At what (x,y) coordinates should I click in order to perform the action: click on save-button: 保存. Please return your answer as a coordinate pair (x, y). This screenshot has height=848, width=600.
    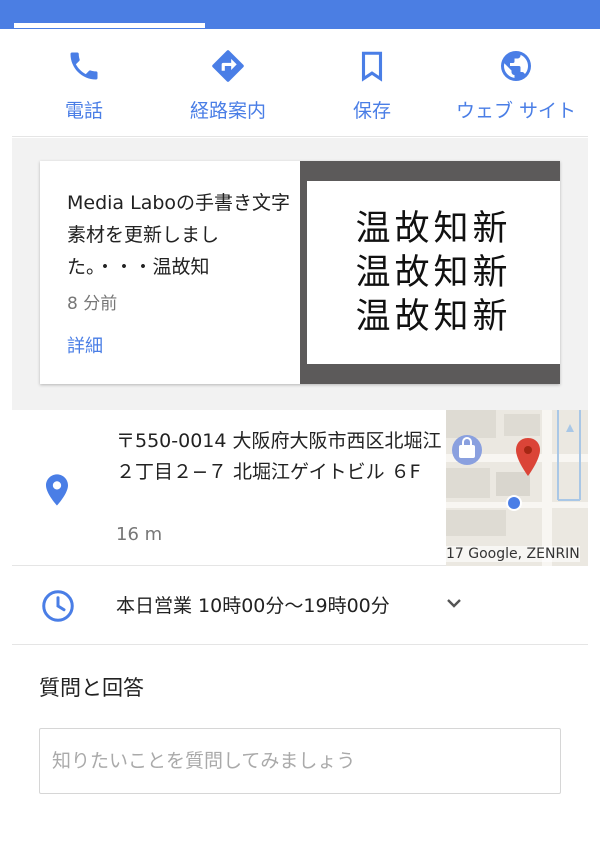
    Looking at the image, I should click on (372, 82).